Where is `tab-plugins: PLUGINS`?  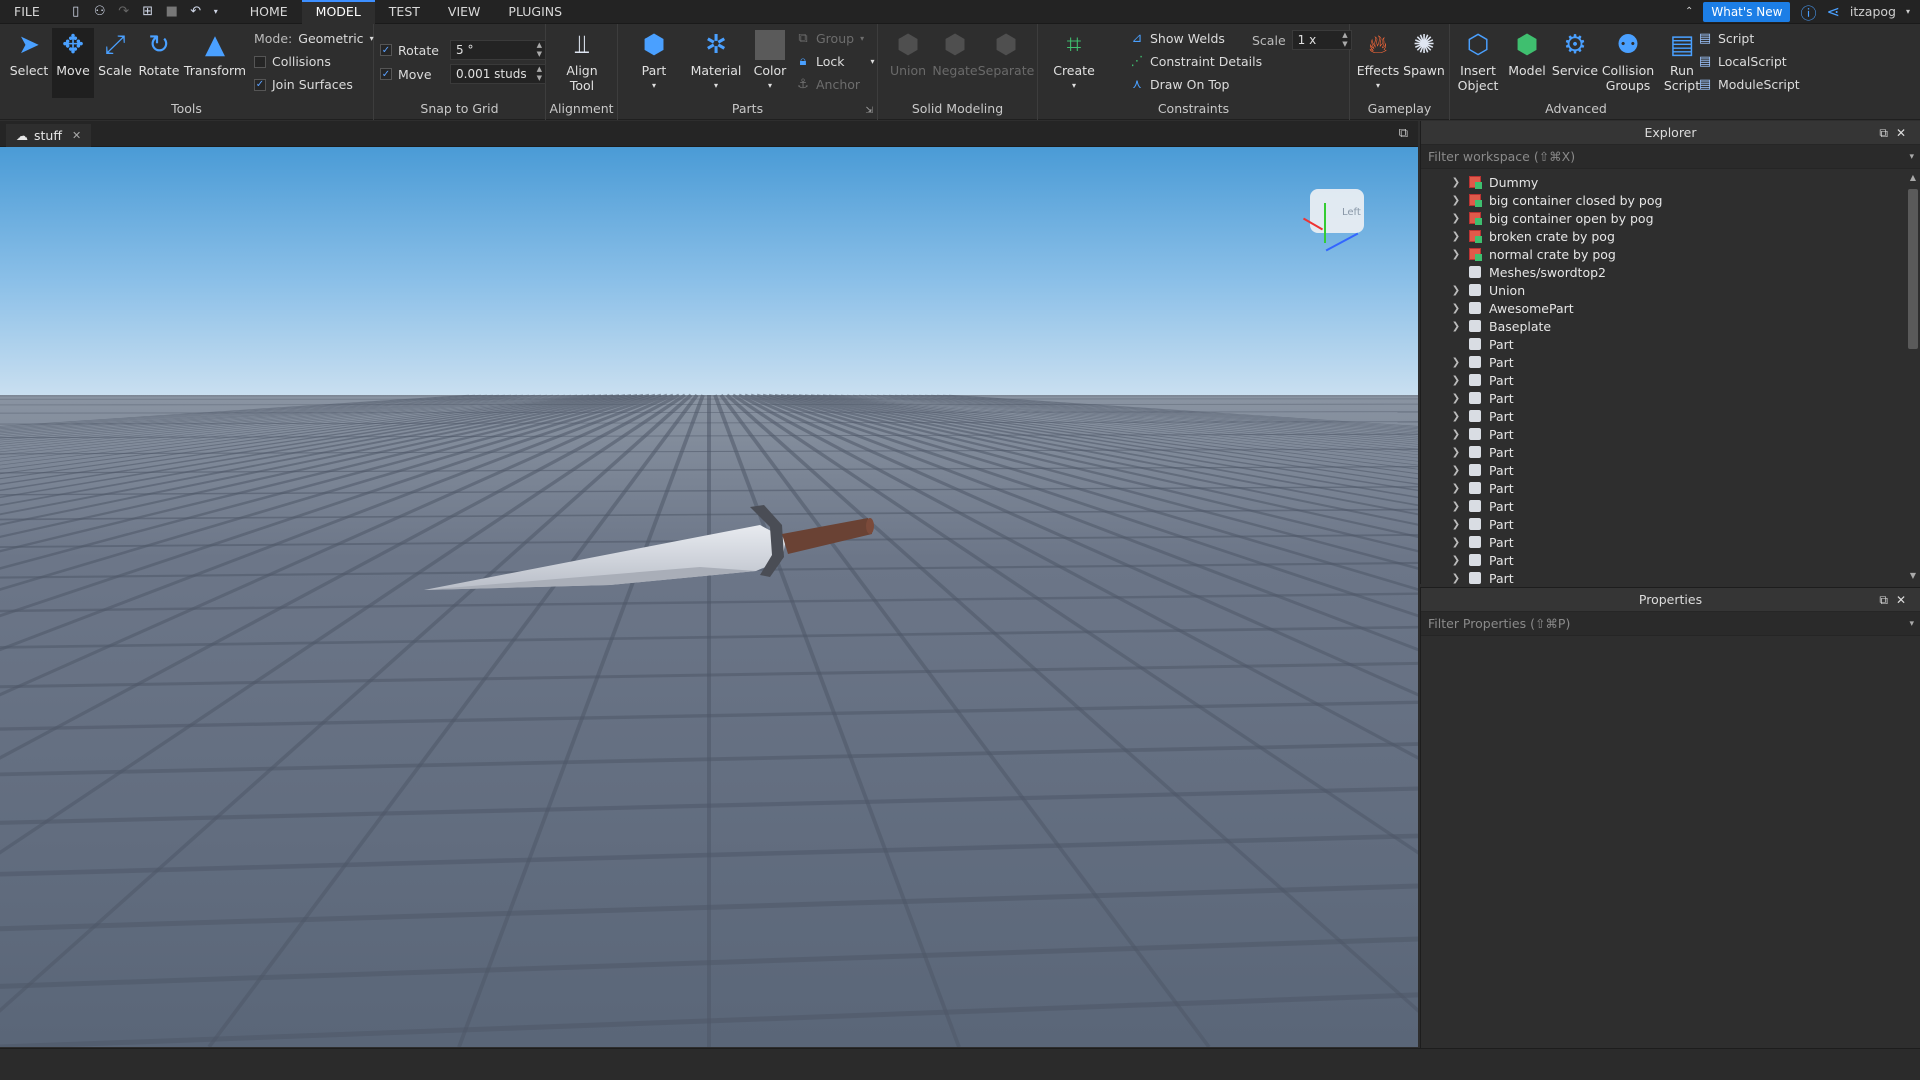 tab-plugins: PLUGINS is located at coordinates (535, 12).